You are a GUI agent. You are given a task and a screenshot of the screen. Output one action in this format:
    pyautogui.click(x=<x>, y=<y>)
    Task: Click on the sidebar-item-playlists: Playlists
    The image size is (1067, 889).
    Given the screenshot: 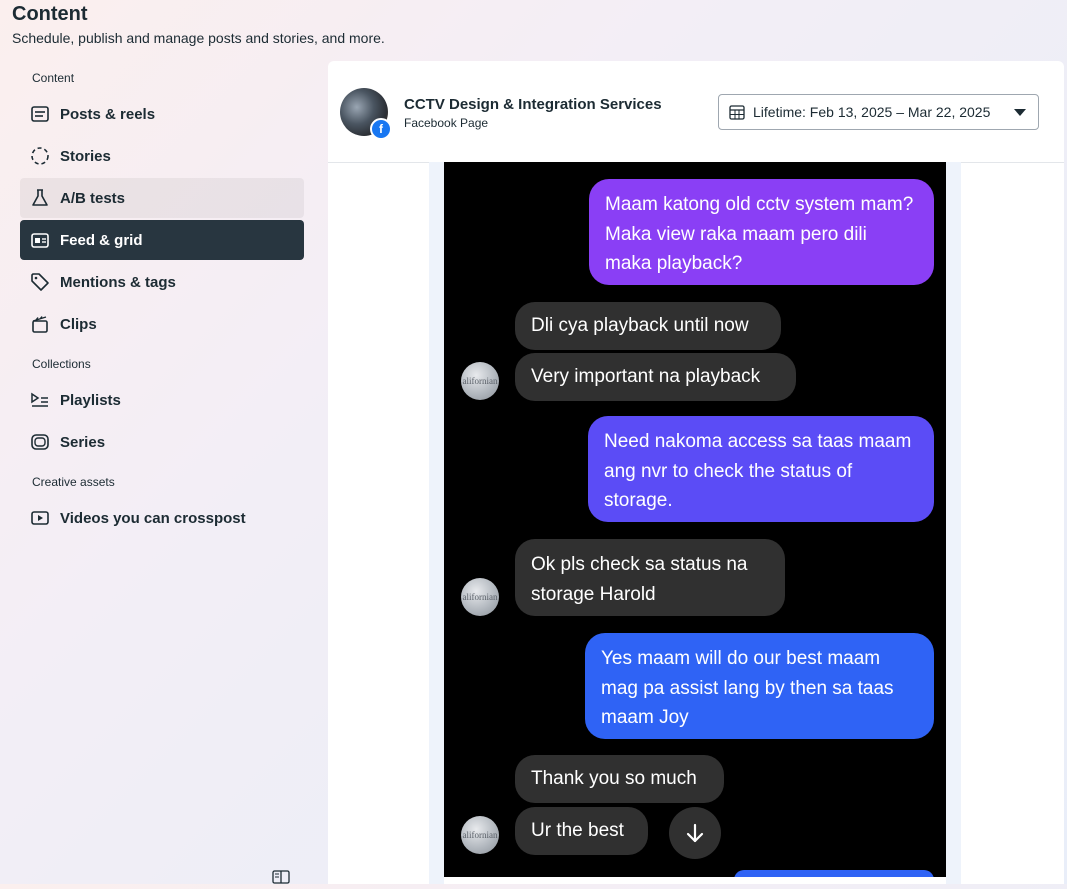 What is the action you would take?
    pyautogui.click(x=162, y=400)
    